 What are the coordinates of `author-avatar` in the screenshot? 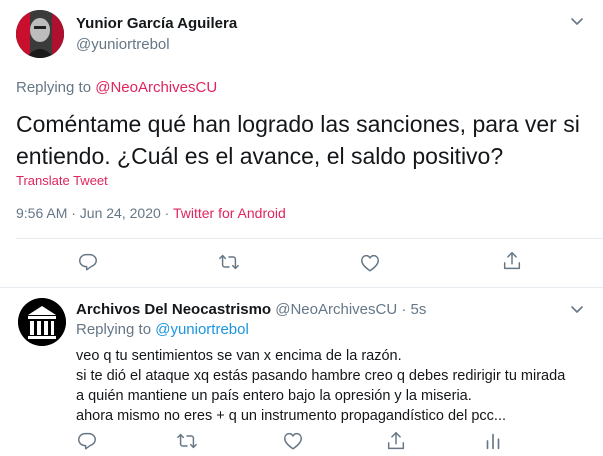 It's located at (40, 34).